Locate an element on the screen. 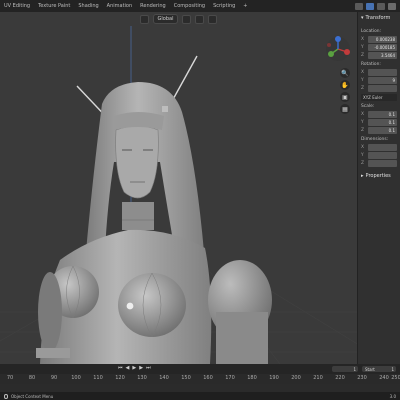  rotation-z-field is located at coordinates (382, 88).